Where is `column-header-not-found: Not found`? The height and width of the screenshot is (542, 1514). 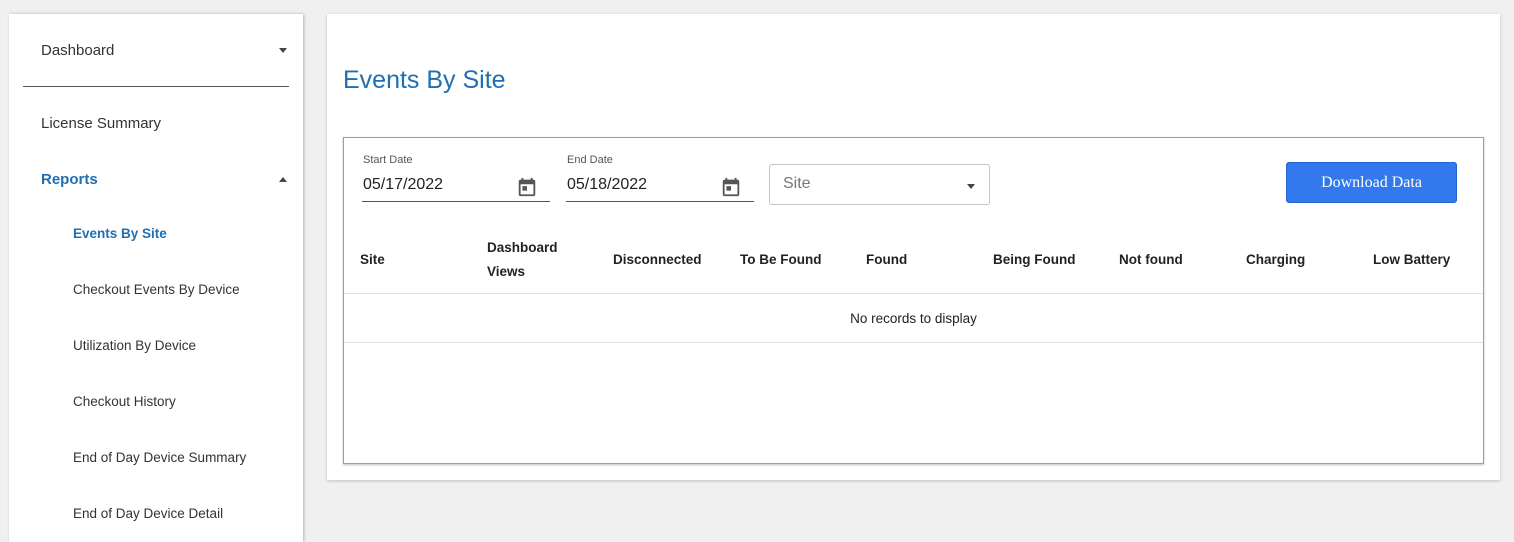
column-header-not-found: Not found is located at coordinates (1151, 260).